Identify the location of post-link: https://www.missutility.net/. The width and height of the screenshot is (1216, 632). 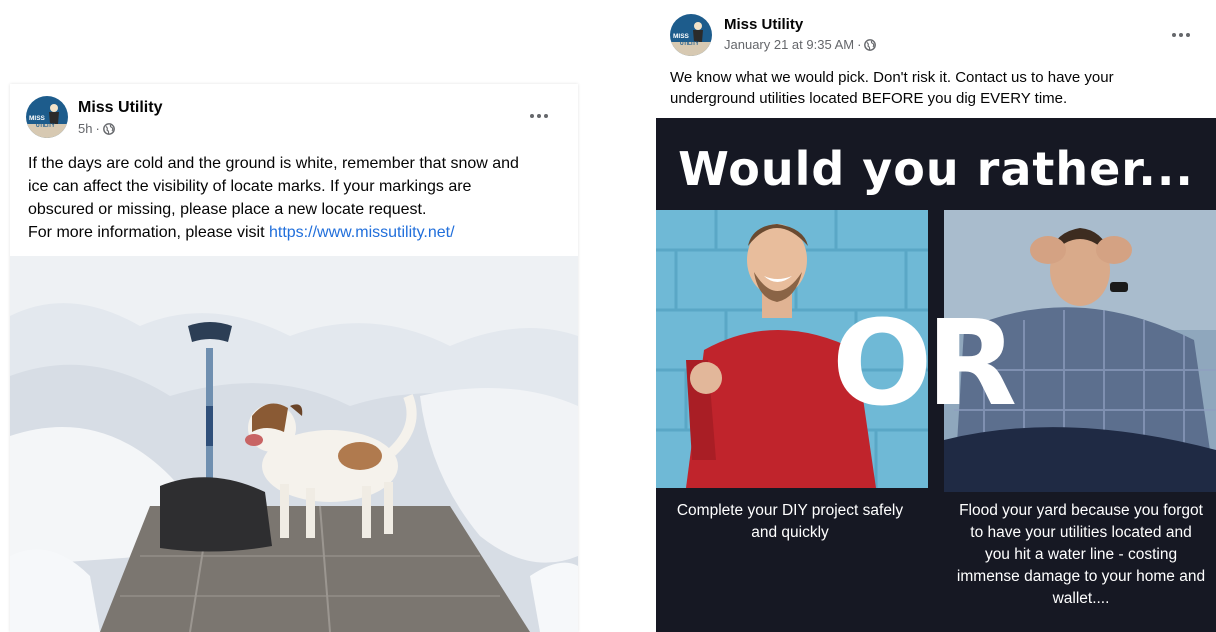
(362, 232).